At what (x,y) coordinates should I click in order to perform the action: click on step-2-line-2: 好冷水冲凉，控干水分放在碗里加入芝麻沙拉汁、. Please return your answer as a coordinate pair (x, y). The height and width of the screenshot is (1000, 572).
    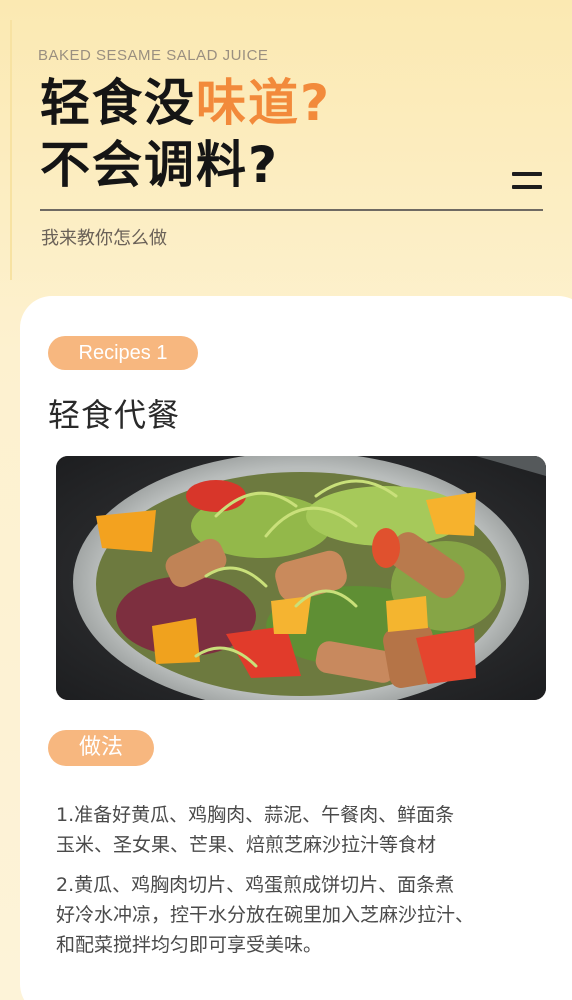
    Looking at the image, I should click on (265, 915).